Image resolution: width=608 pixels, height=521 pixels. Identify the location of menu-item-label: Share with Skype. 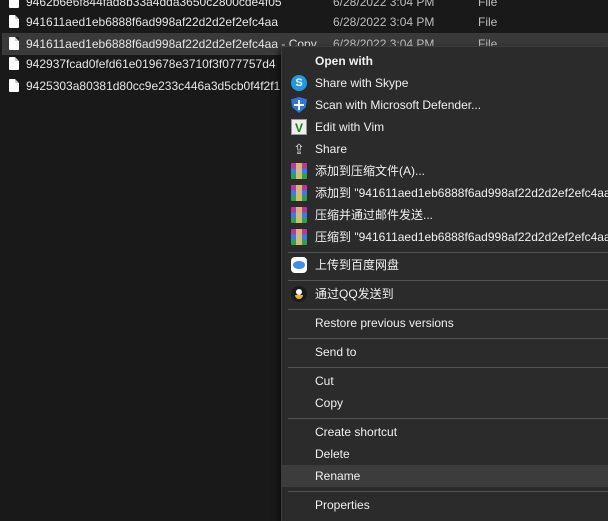
(362, 83).